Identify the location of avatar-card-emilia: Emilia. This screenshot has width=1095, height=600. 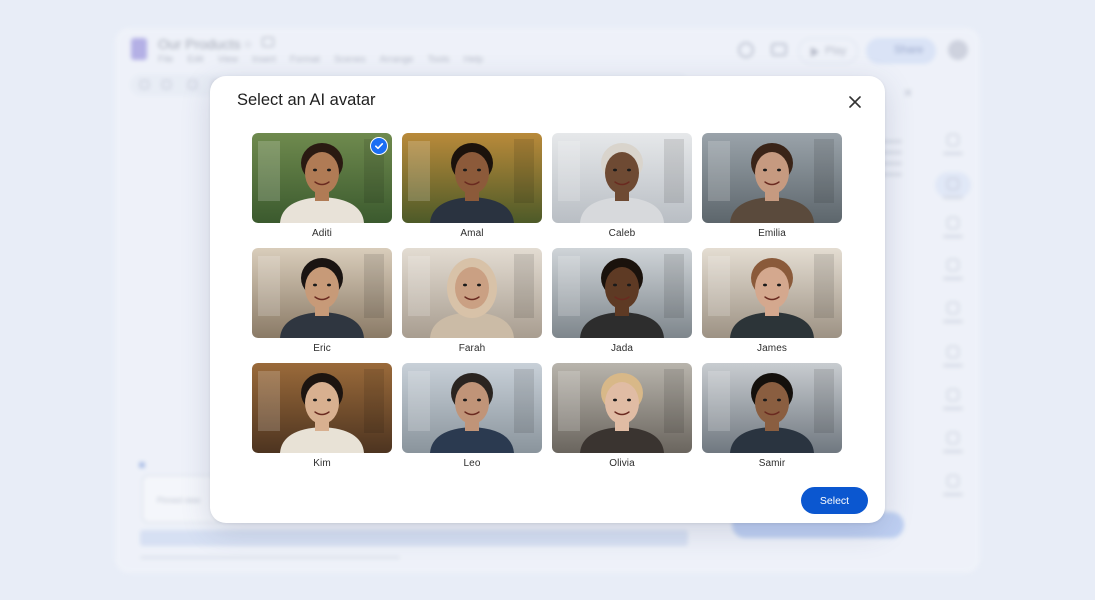
(772, 190).